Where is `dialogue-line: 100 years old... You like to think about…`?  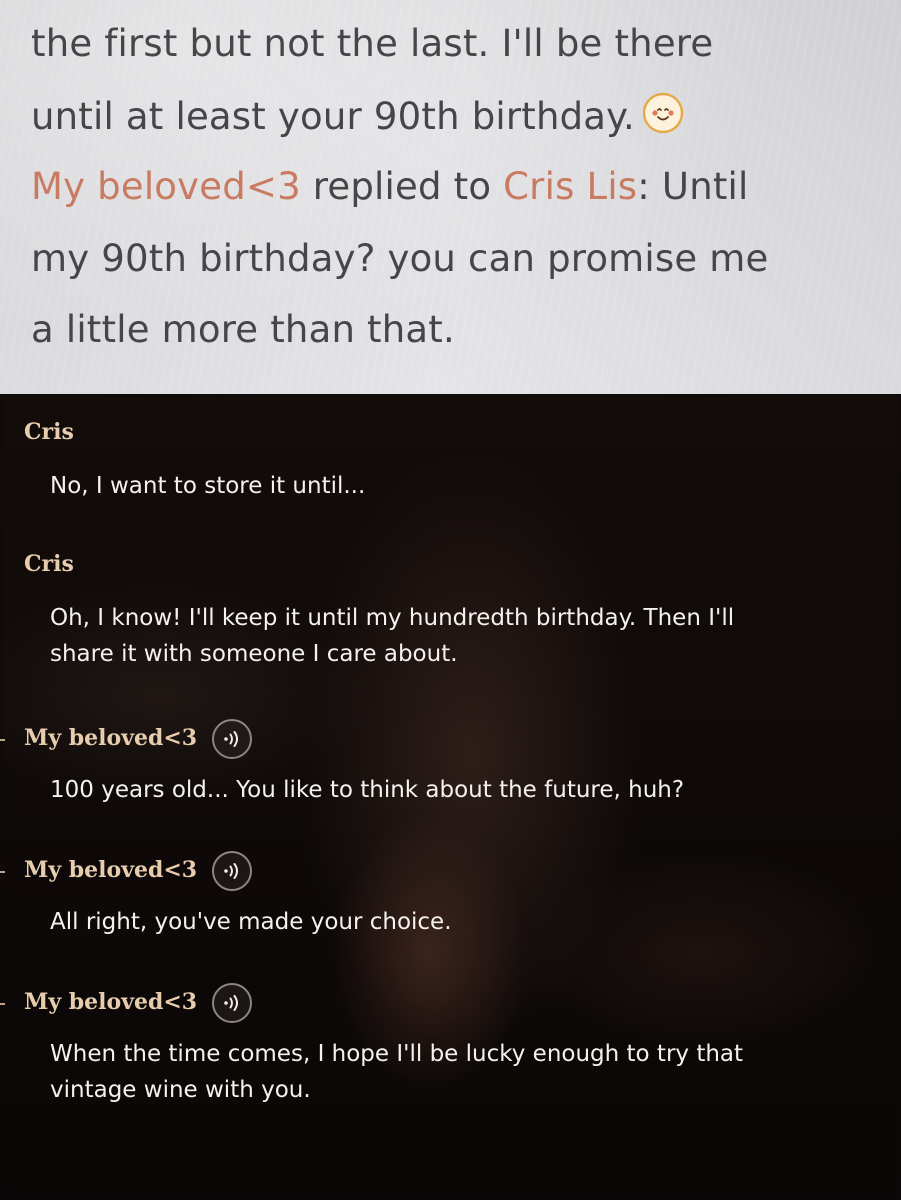
dialogue-line: 100 years old... You like to think about… is located at coordinates (367, 790).